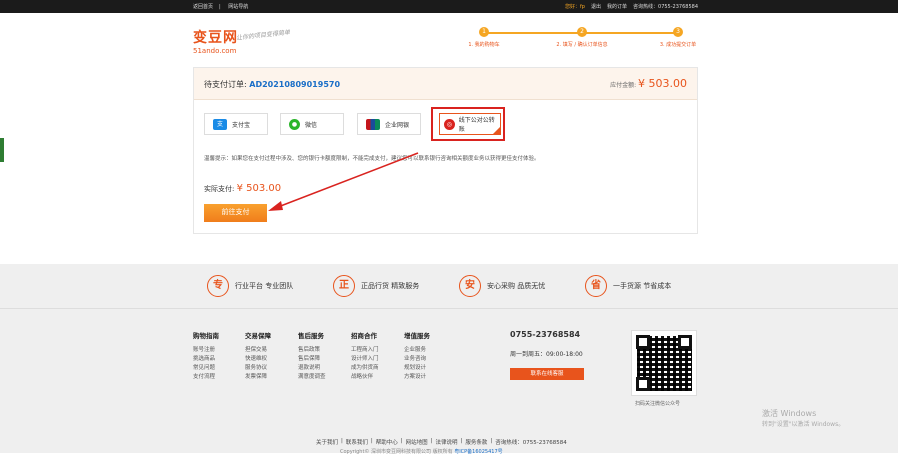 The image size is (898, 455). Describe the element at coordinates (258, 350) in the screenshot. I see `footer-link: 担保交易` at that location.